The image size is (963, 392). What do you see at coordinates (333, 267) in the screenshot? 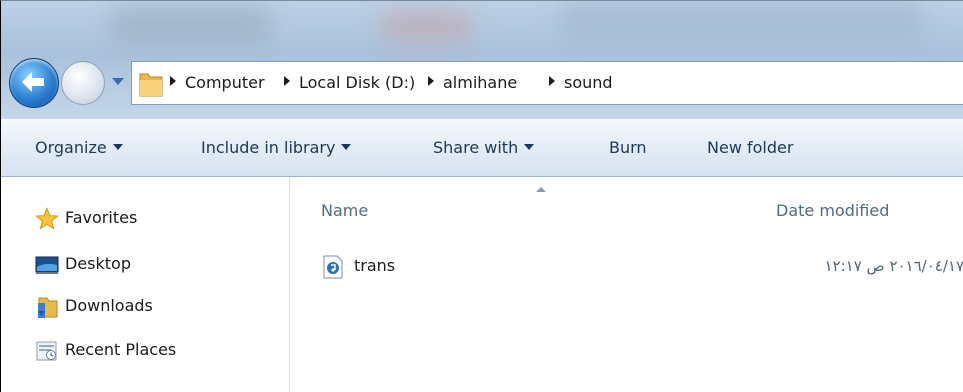
I see `audio-file-icon` at bounding box center [333, 267].